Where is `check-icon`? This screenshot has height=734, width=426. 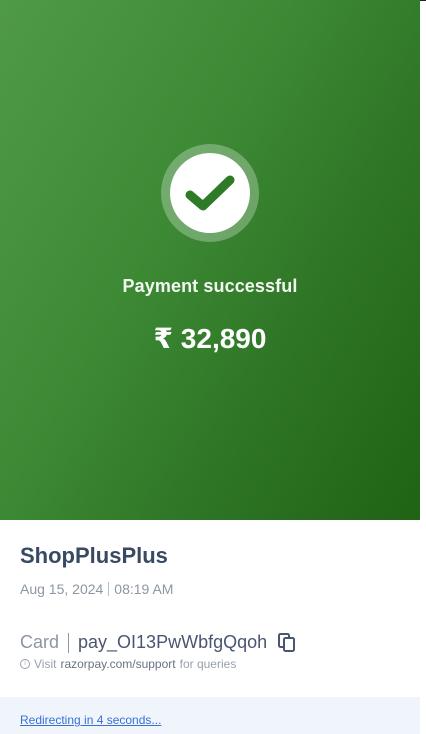
check-icon is located at coordinates (210, 193).